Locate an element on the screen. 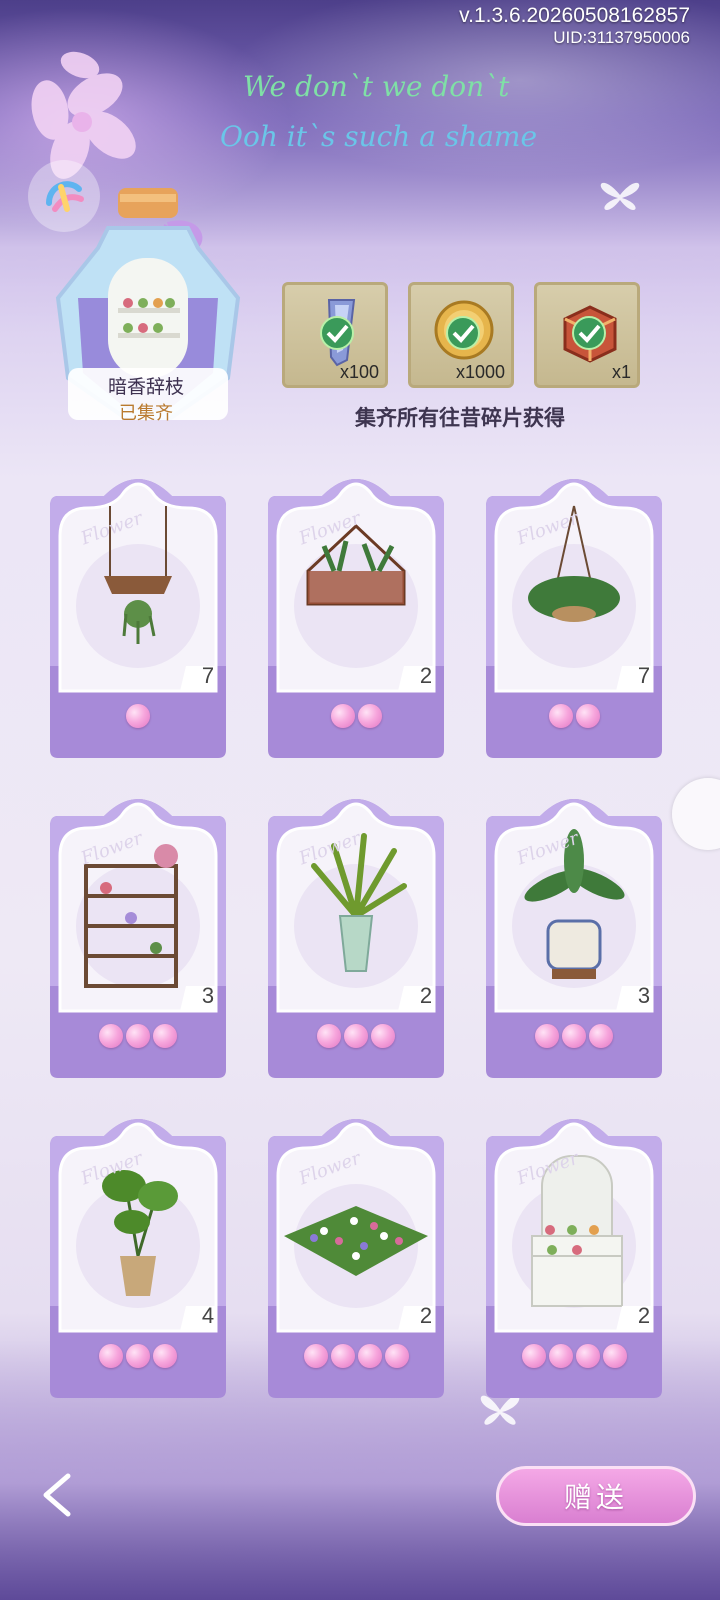  lyric-line-1: We don`t we don`t is located at coordinates (376, 86).